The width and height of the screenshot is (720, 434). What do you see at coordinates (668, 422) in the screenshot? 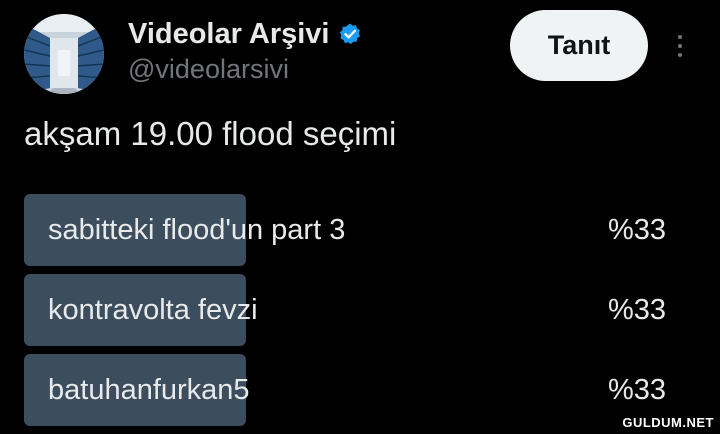
I see `watermark: GULDUM.NET` at bounding box center [668, 422].